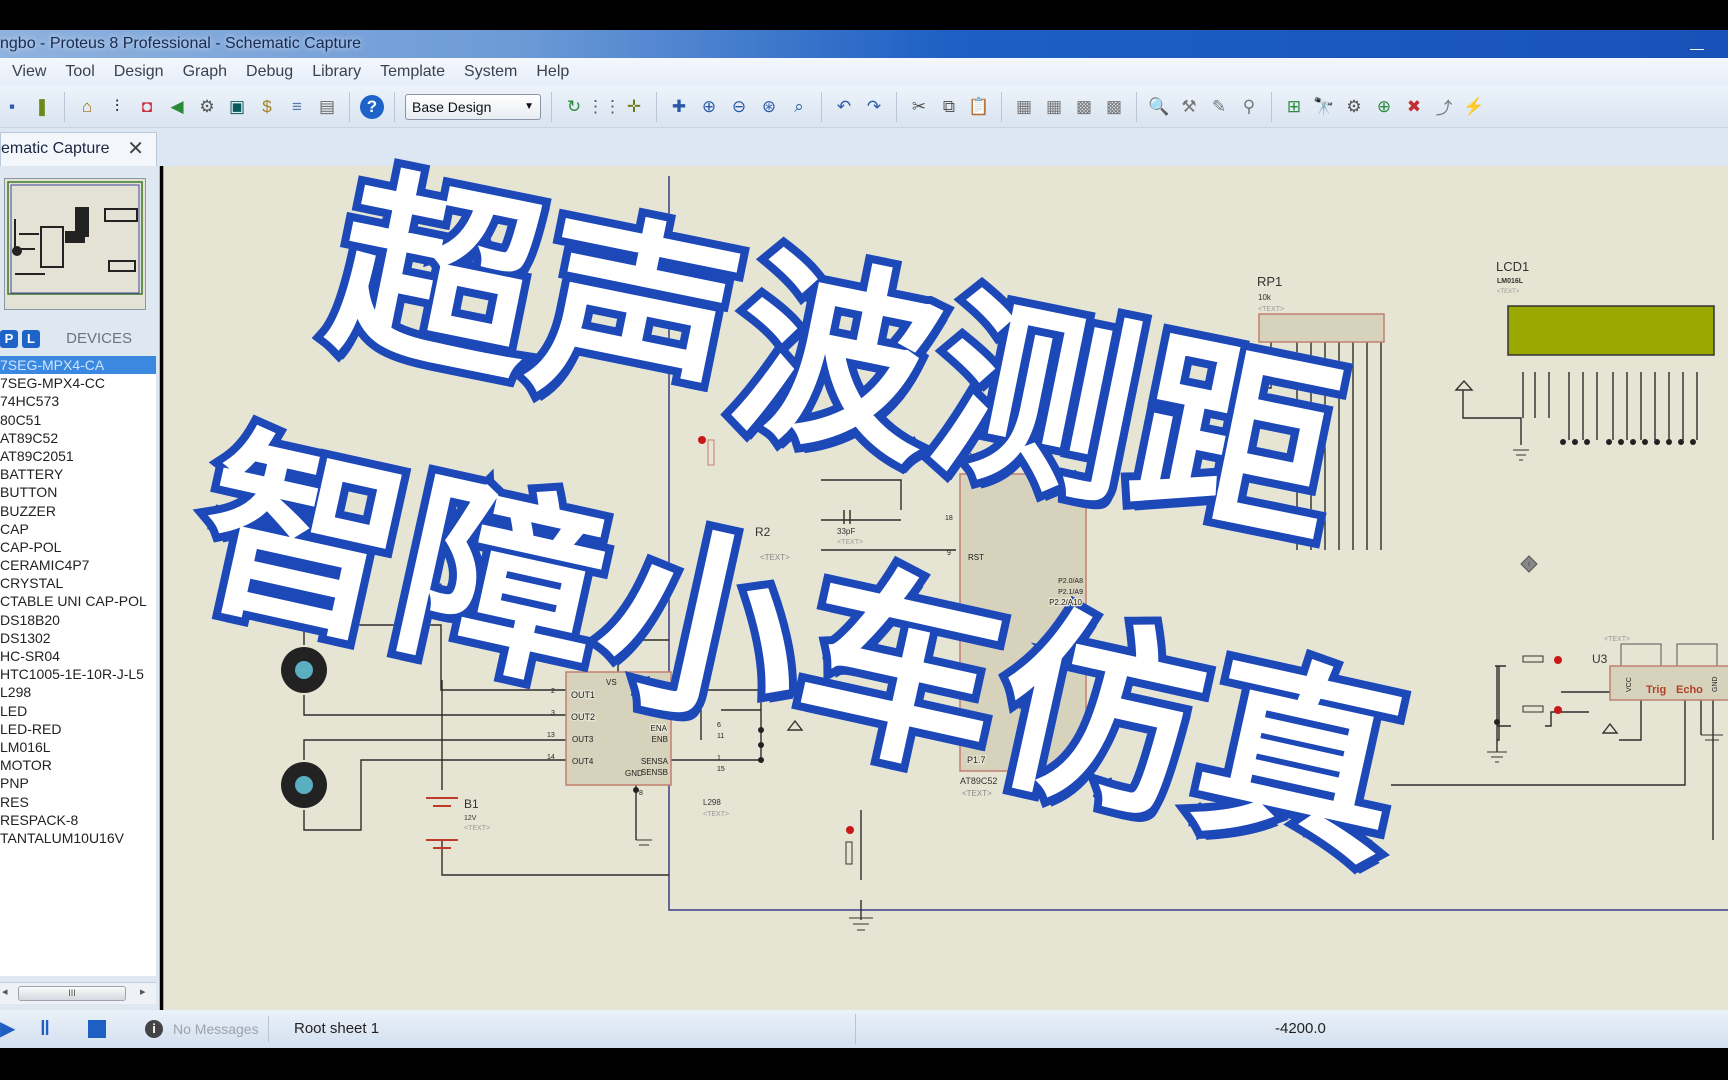 The width and height of the screenshot is (1728, 1080). Describe the element at coordinates (78, 692) in the screenshot. I see `device-list-item: L298` at that location.